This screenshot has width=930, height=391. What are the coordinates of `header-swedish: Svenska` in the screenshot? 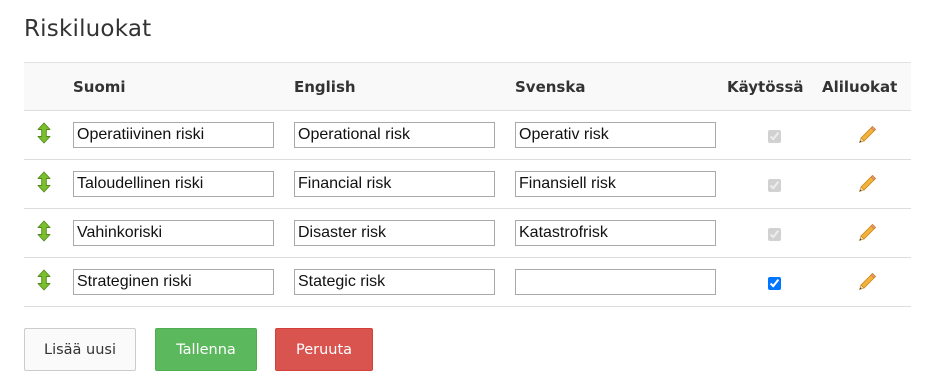 It's located at (550, 86).